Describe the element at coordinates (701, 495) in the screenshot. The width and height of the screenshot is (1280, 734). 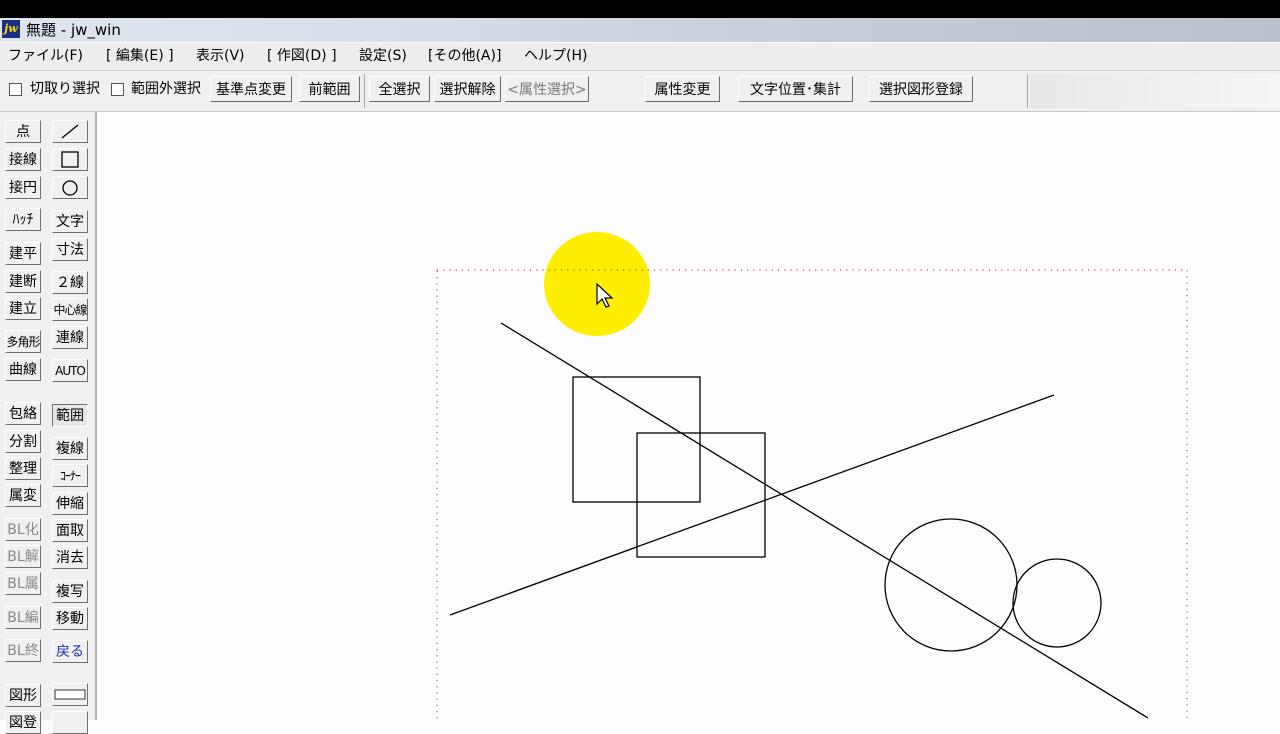
I see `drawn-rectangle` at that location.